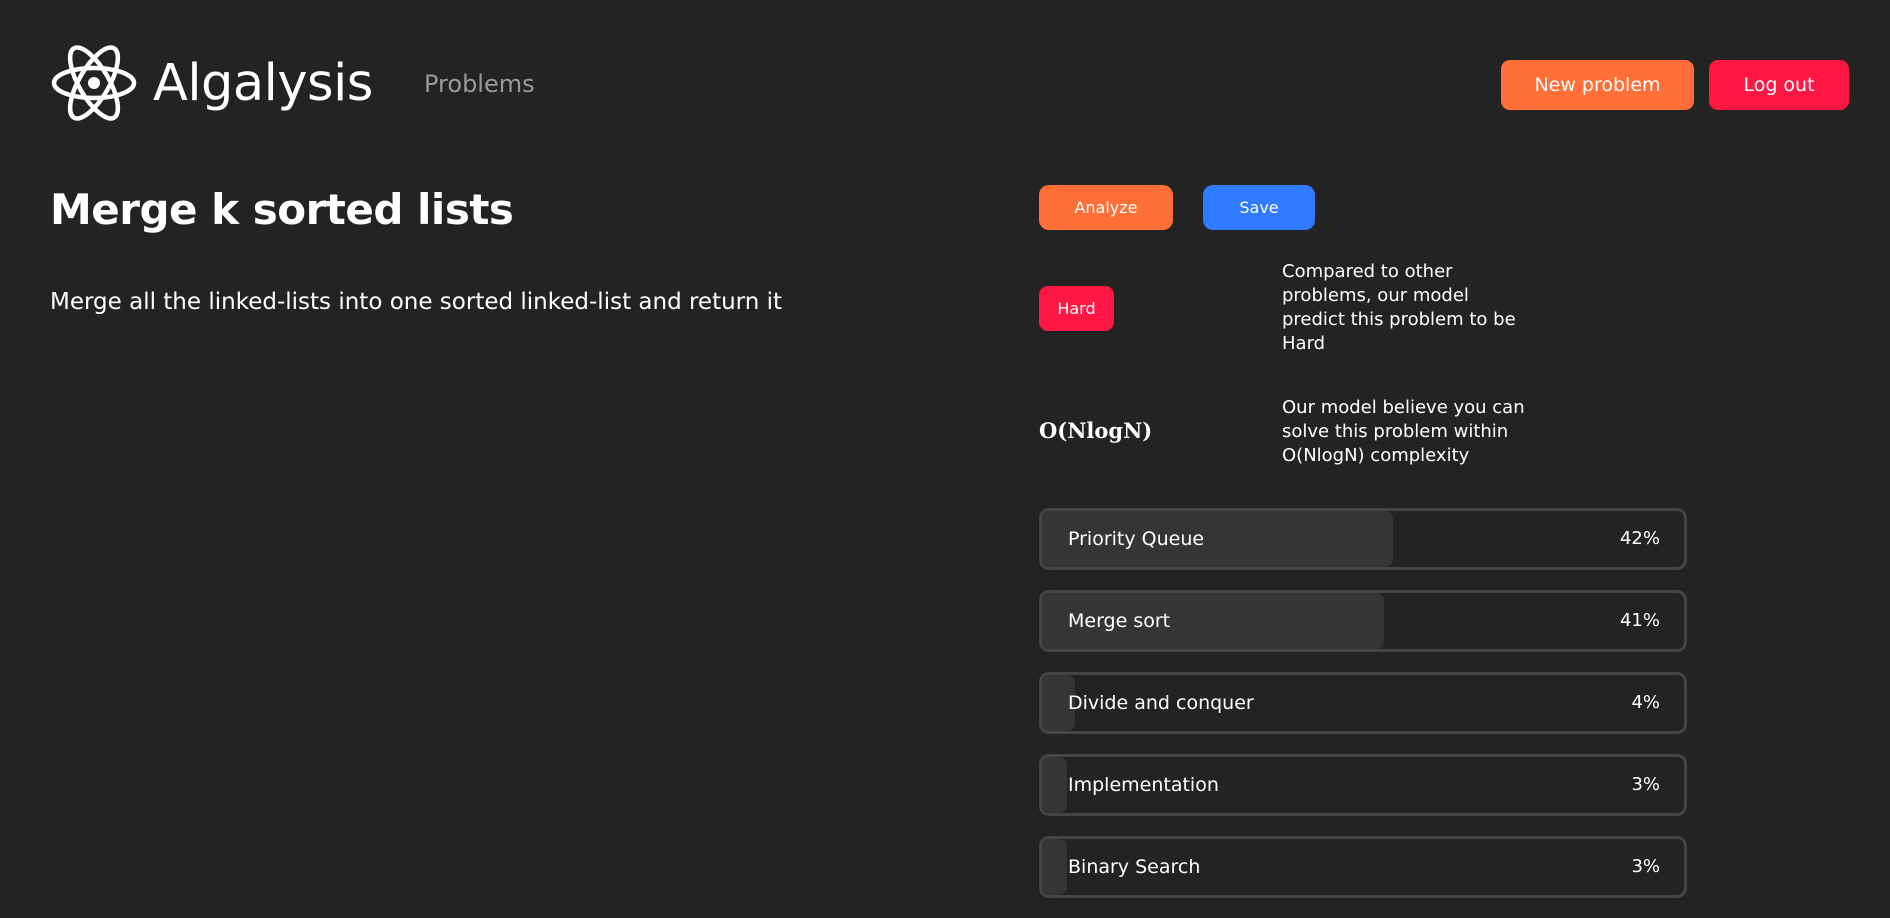 Image resolution: width=1890 pixels, height=918 pixels. What do you see at coordinates (1363, 621) in the screenshot?
I see `topic-row: Merge sort 41%` at bounding box center [1363, 621].